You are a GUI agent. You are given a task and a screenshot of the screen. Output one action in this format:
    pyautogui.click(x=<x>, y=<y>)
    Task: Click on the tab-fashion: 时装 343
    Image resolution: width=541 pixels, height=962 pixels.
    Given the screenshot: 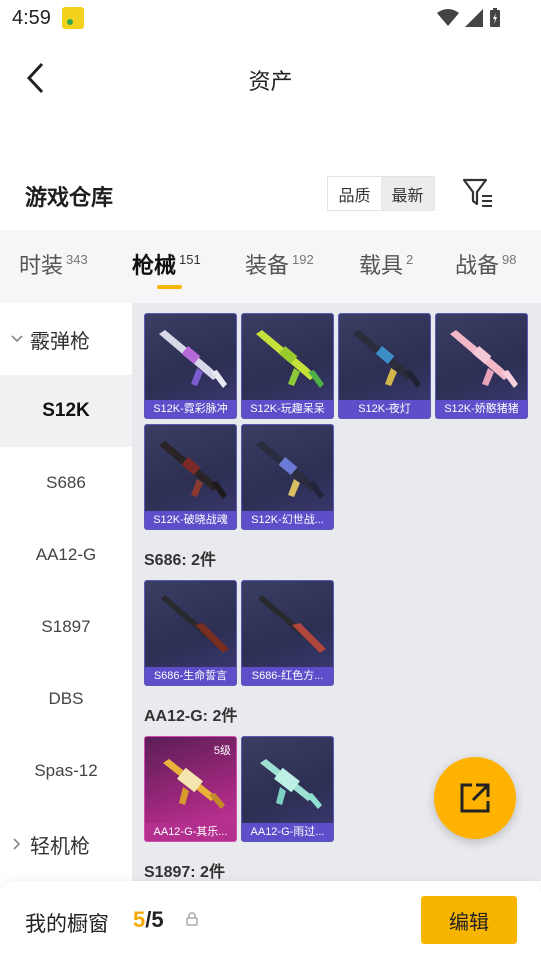 What is the action you would take?
    pyautogui.click(x=53, y=264)
    